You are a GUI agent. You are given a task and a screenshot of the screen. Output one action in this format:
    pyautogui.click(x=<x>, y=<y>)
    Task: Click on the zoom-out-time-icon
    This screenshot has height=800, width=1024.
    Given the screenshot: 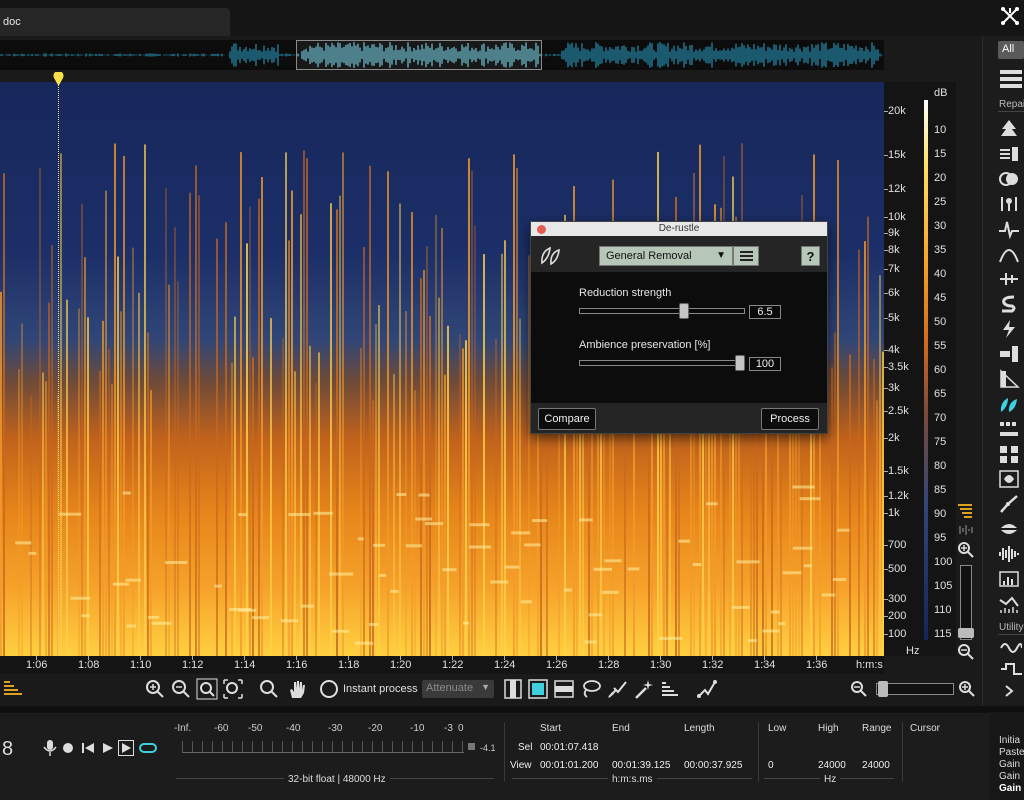 What is the action you would take?
    pyautogui.click(x=181, y=689)
    